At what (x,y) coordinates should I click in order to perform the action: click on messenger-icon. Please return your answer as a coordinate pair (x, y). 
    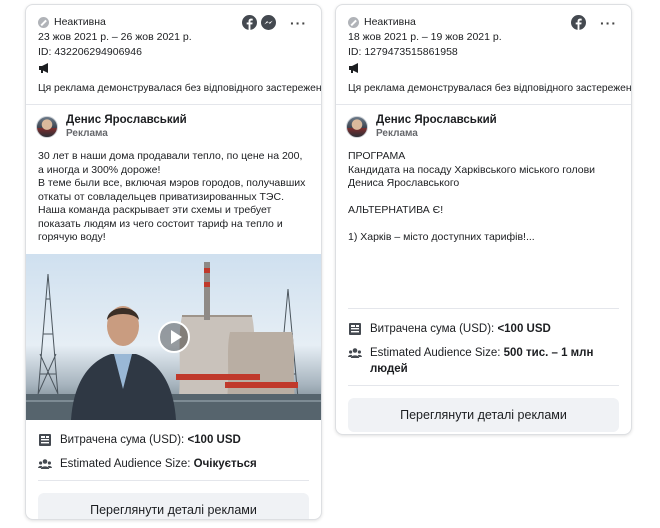
    Looking at the image, I should click on (268, 22).